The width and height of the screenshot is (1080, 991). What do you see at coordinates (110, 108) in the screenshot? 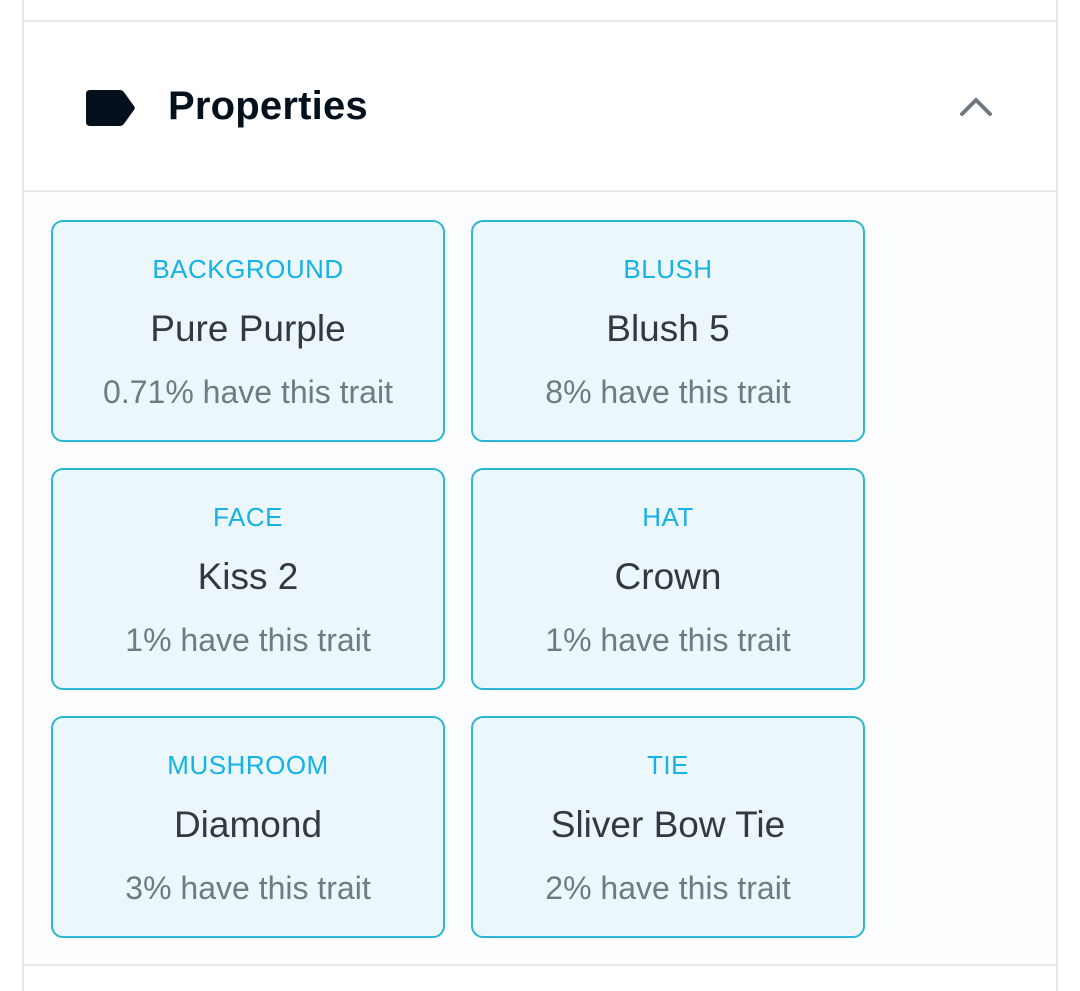
I see `label-tag-icon` at bounding box center [110, 108].